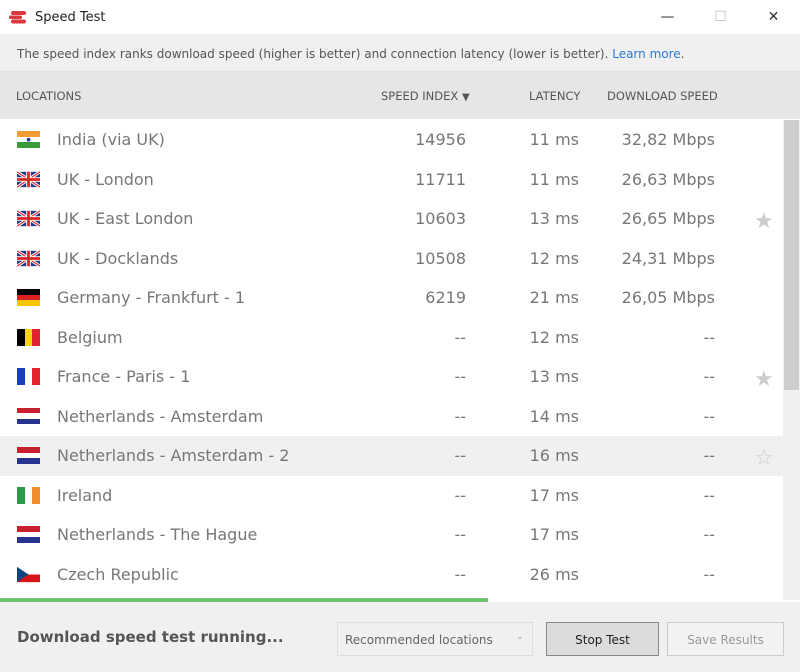  I want to click on location-name: Ireland, so click(85, 495).